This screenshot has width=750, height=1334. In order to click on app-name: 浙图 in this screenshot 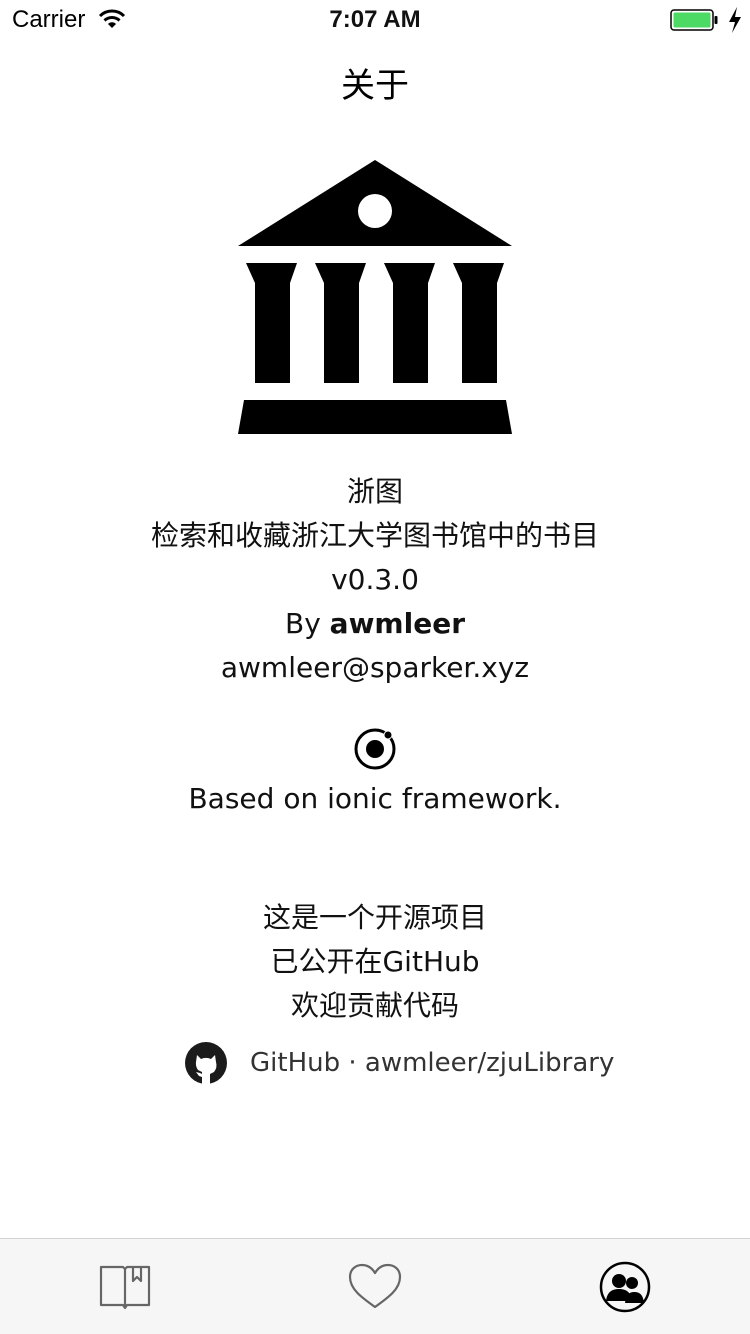, I will do `click(374, 491)`.